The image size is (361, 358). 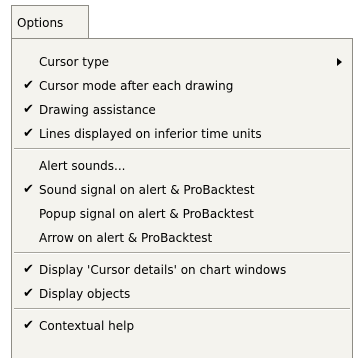 I want to click on menu-item-label: Drawing assistance, so click(x=97, y=110).